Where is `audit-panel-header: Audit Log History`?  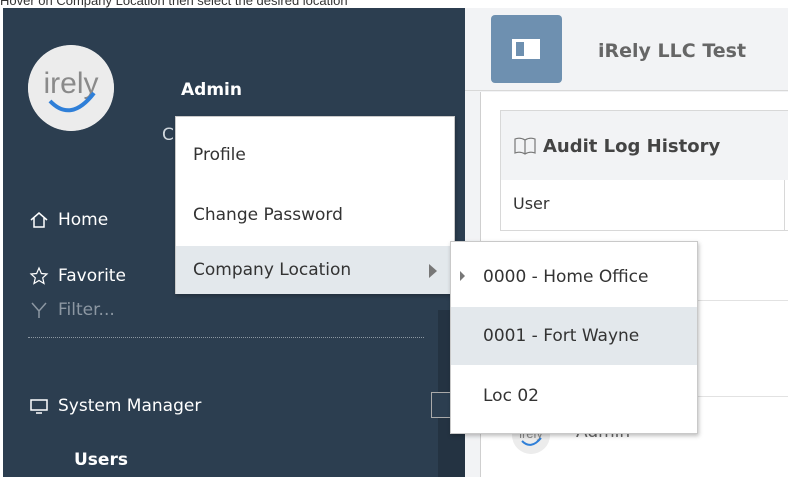
audit-panel-header: Audit Log History is located at coordinates (644, 146).